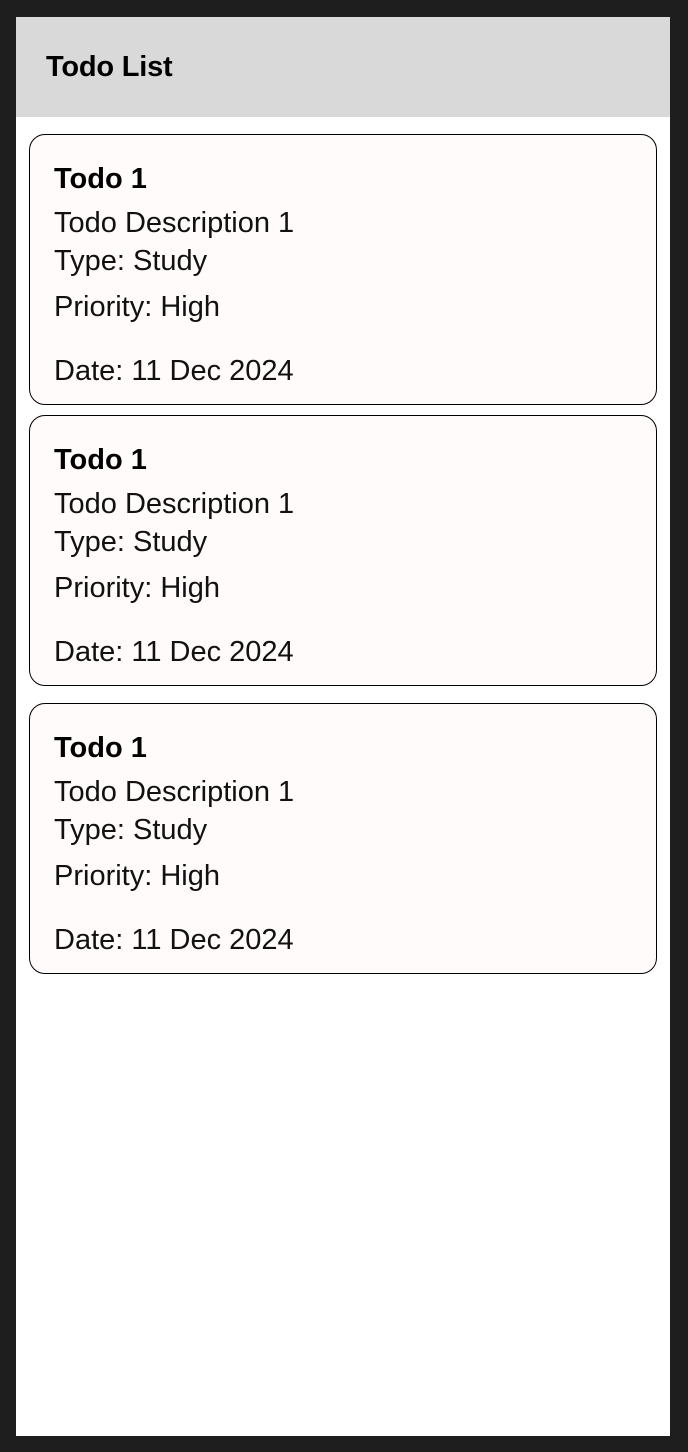 This screenshot has height=1452, width=688. I want to click on page-title: Todo List, so click(109, 66).